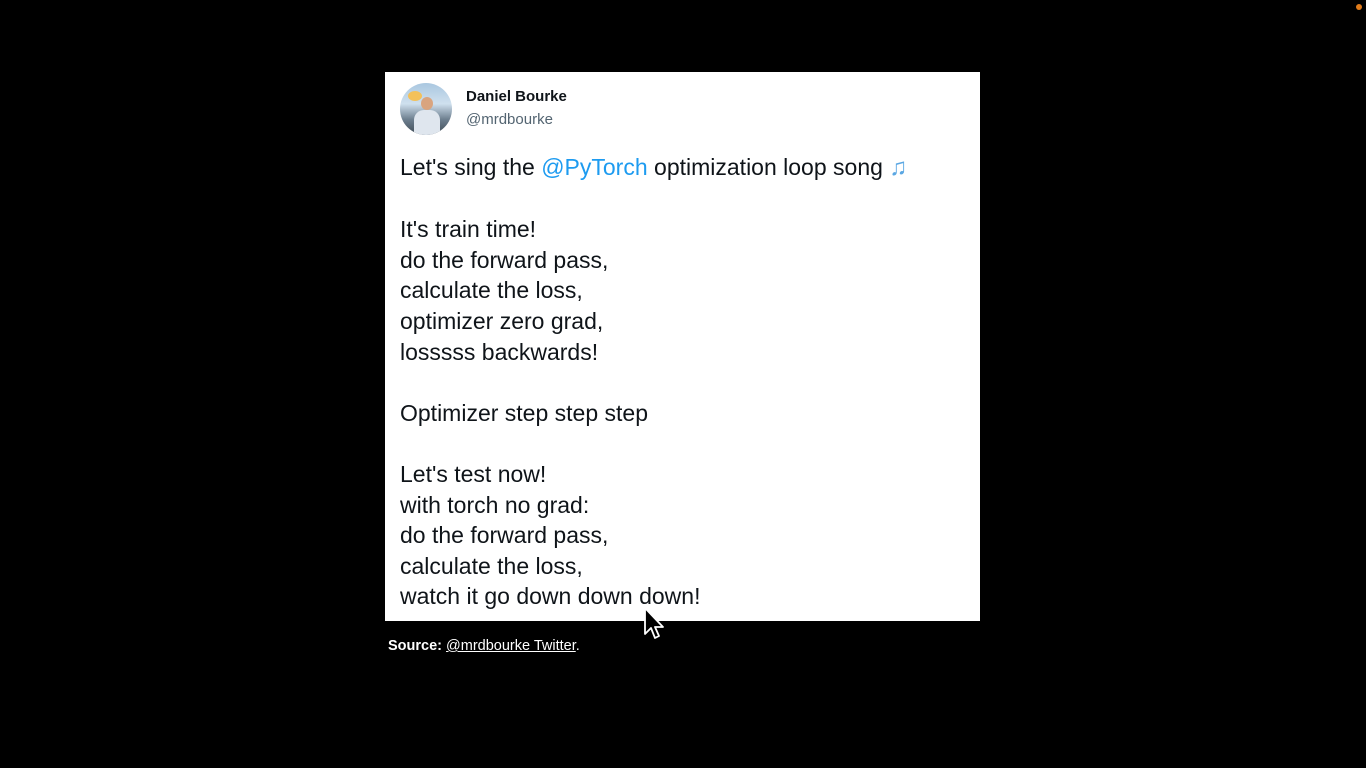  Describe the element at coordinates (1359, 7) in the screenshot. I see `recording-indicator-dot` at that location.